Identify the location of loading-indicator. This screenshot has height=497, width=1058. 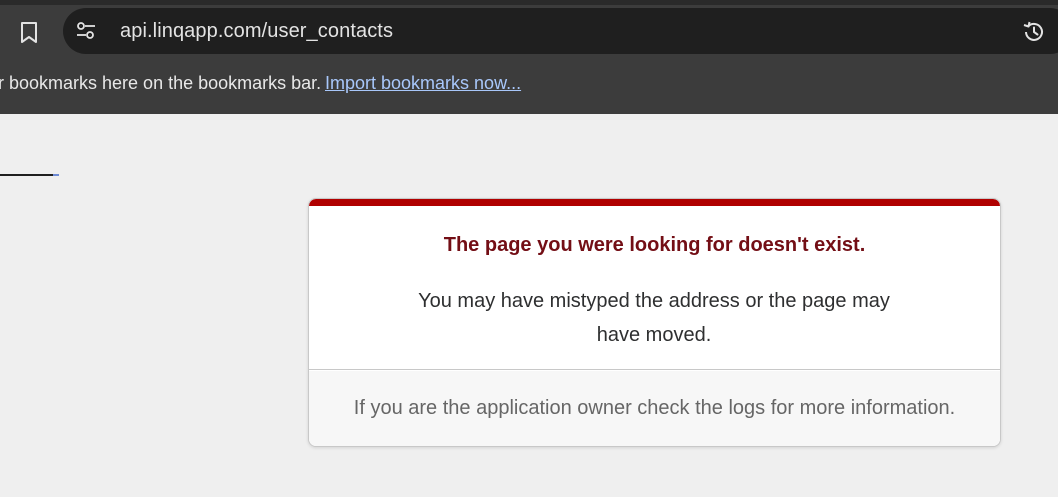
(56, 175).